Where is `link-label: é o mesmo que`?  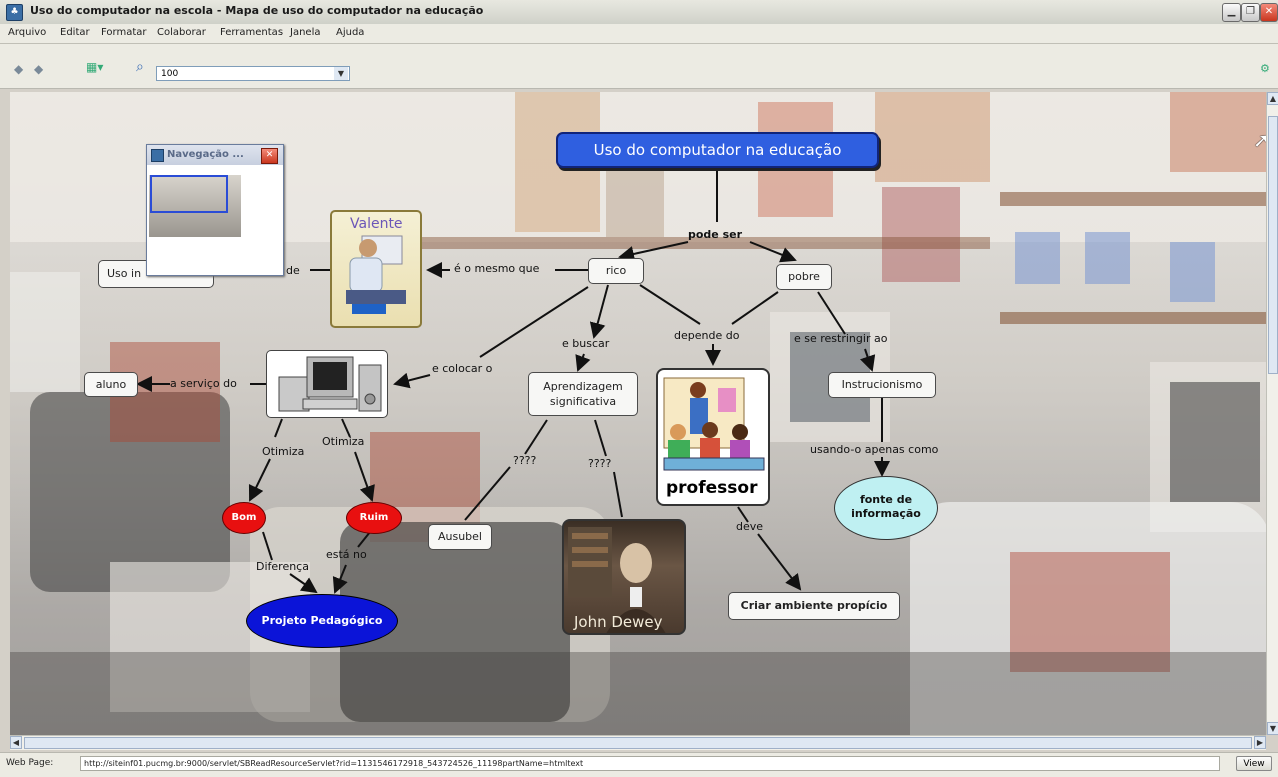 link-label: é o mesmo que is located at coordinates (496, 268).